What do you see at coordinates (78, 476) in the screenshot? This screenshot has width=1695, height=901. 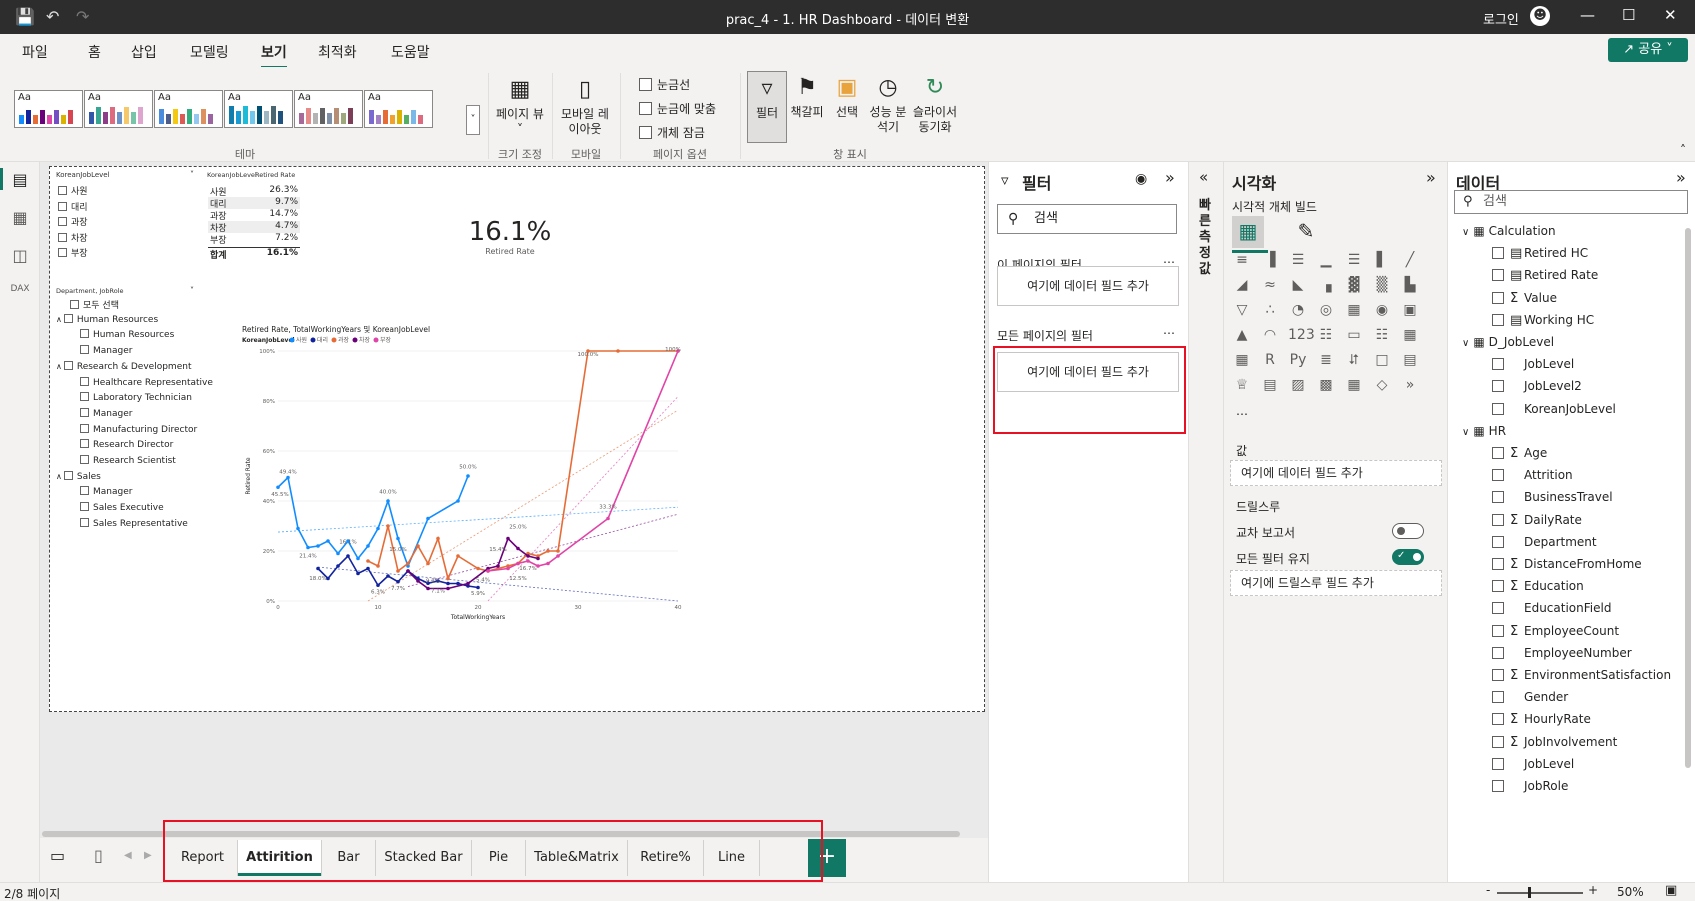 I see `slicer-group: ∧ Sales` at bounding box center [78, 476].